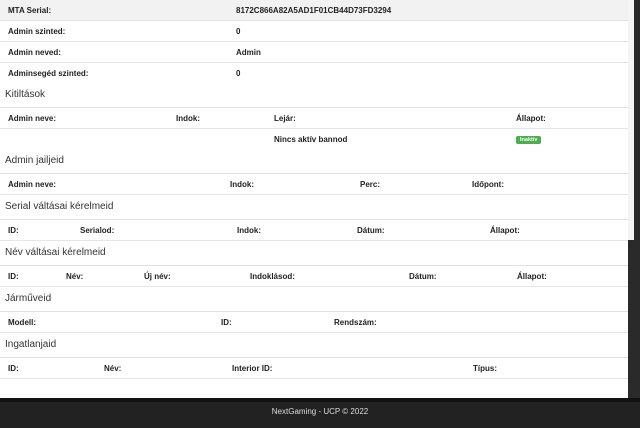 The width and height of the screenshot is (640, 428). I want to click on serial-requests-table: ID: Serialod: Indok: Dátum: Állapot:, so click(314, 230).